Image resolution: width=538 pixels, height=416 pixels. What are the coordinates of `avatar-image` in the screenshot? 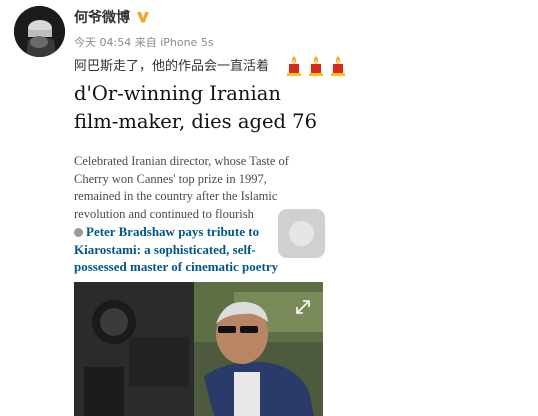 It's located at (39, 31).